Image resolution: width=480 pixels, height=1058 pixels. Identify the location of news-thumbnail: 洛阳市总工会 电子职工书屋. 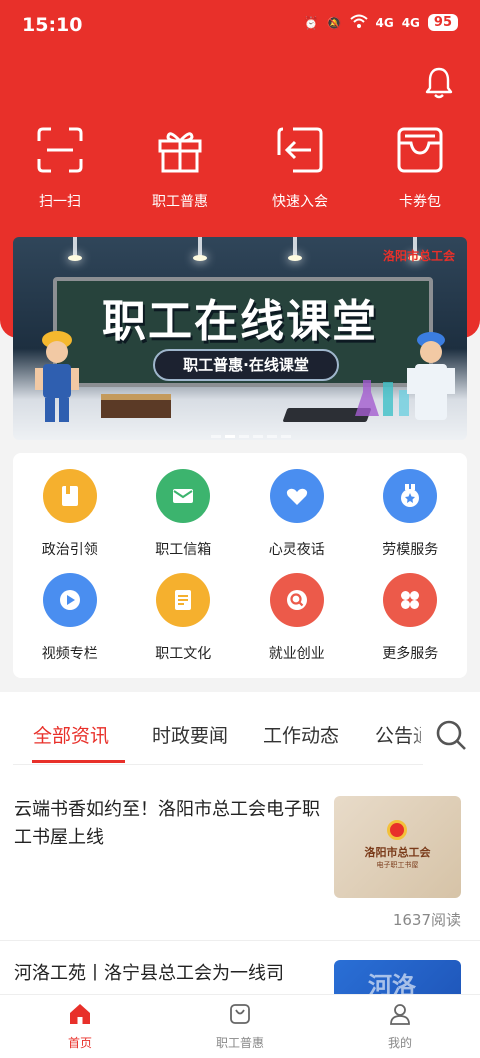
(397, 847).